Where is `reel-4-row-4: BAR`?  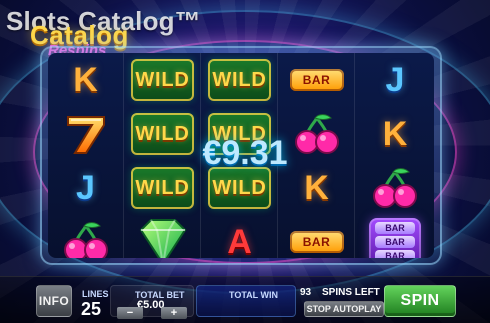
reel-4-row-4: BAR is located at coordinates (316, 236).